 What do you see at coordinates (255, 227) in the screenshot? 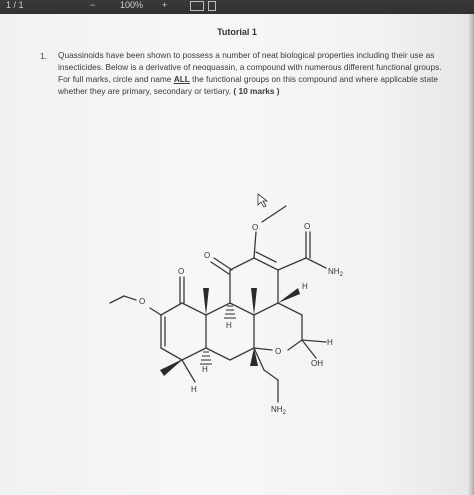
I see `atom-o-methoxy-top: O` at bounding box center [255, 227].